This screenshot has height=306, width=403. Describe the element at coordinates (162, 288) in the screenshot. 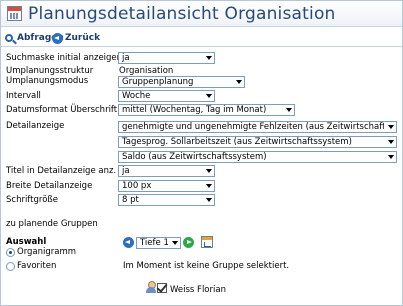

I see `checkbox-icon` at that location.